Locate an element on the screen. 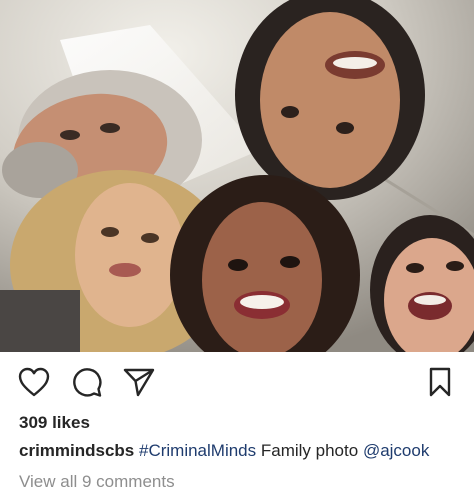 The height and width of the screenshot is (504, 474). share-button is located at coordinates (139, 382).